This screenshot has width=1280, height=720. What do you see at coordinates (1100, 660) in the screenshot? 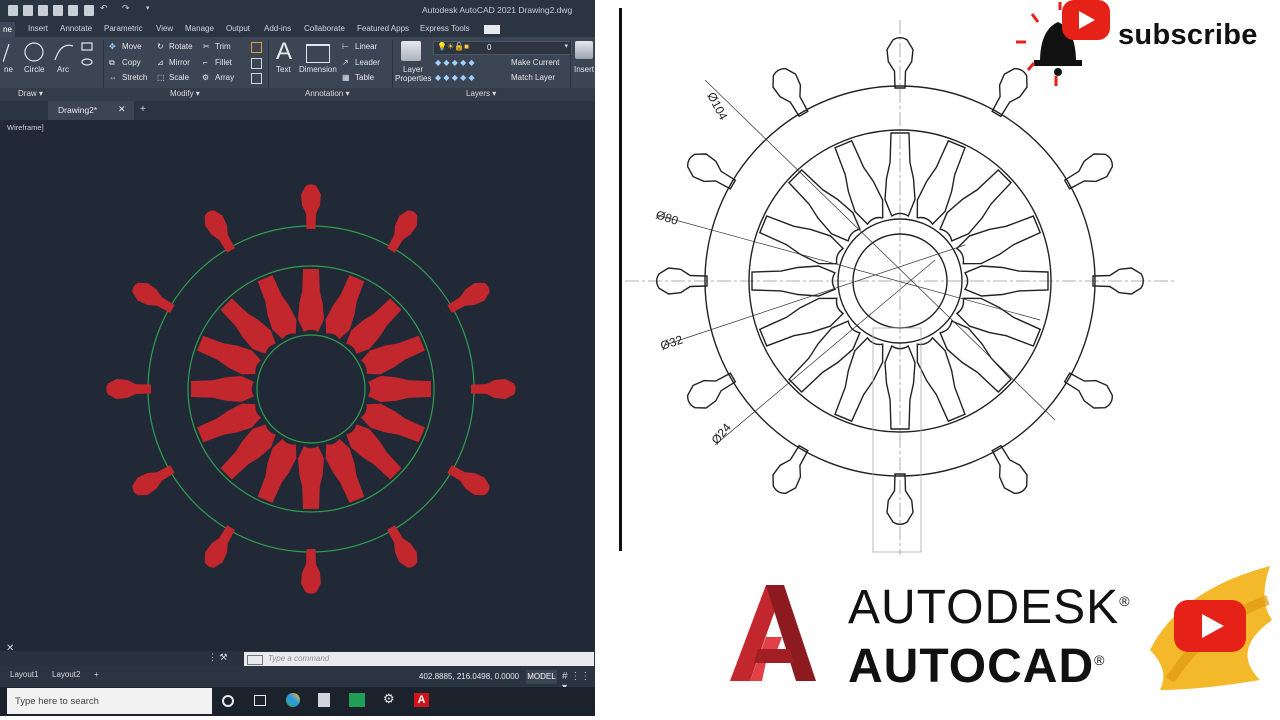
I see `registered-mark-2: ®` at bounding box center [1100, 660].